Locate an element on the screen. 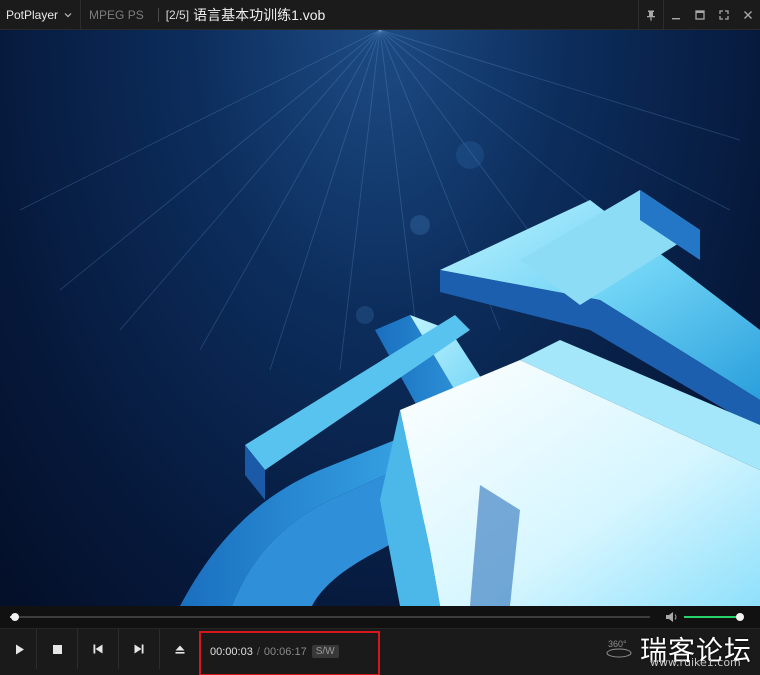  title-bar: PotPlayer MPEG PS [2/5] 语言基本功训练1.vob is located at coordinates (380, 15).